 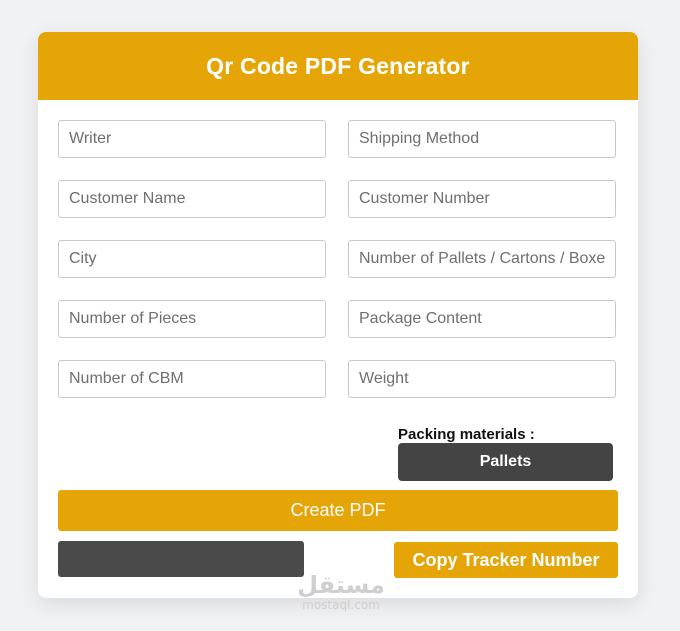 I want to click on pieces-input, so click(x=192, y=319).